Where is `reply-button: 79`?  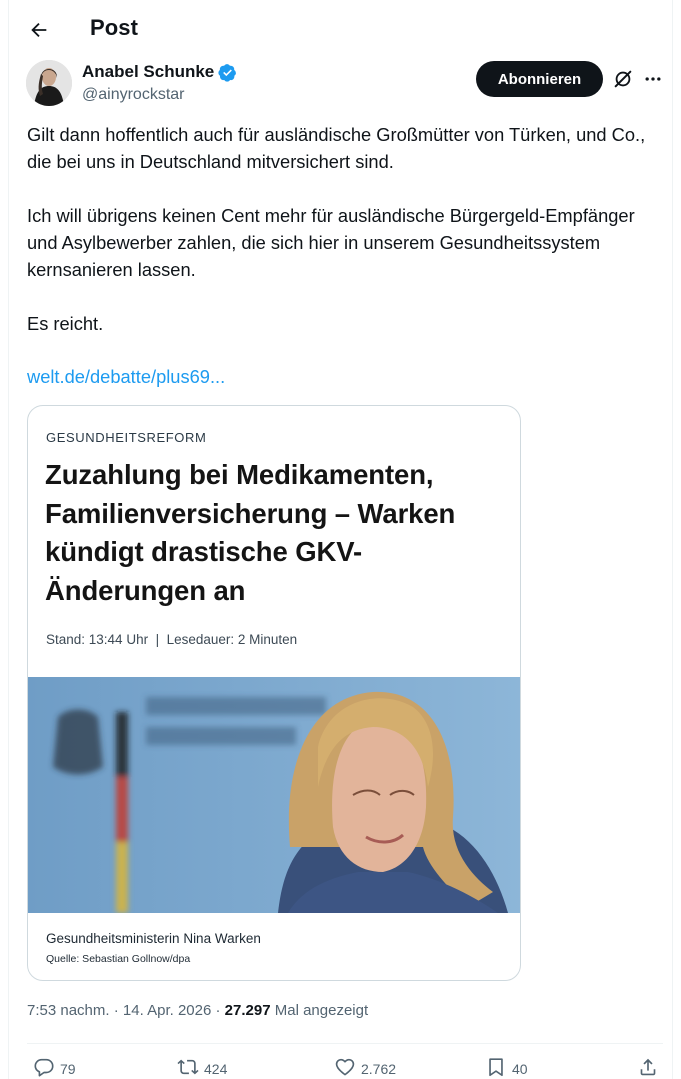
reply-button: 79 is located at coordinates (54, 1067).